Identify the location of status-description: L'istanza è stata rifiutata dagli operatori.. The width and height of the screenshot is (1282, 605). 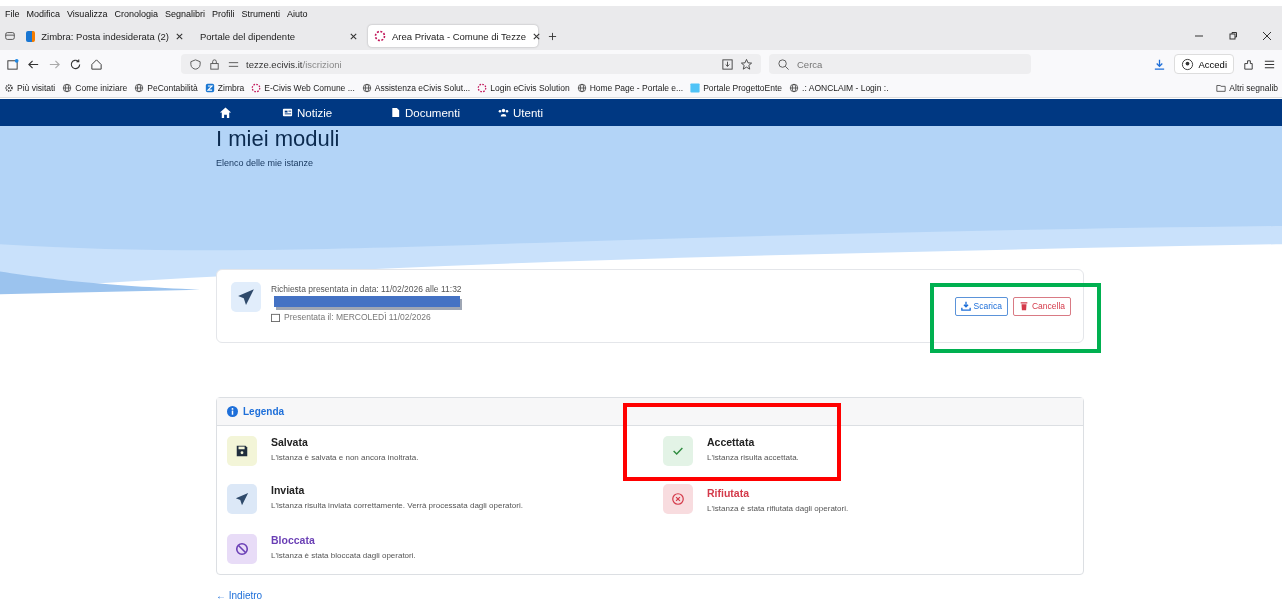
(778, 508).